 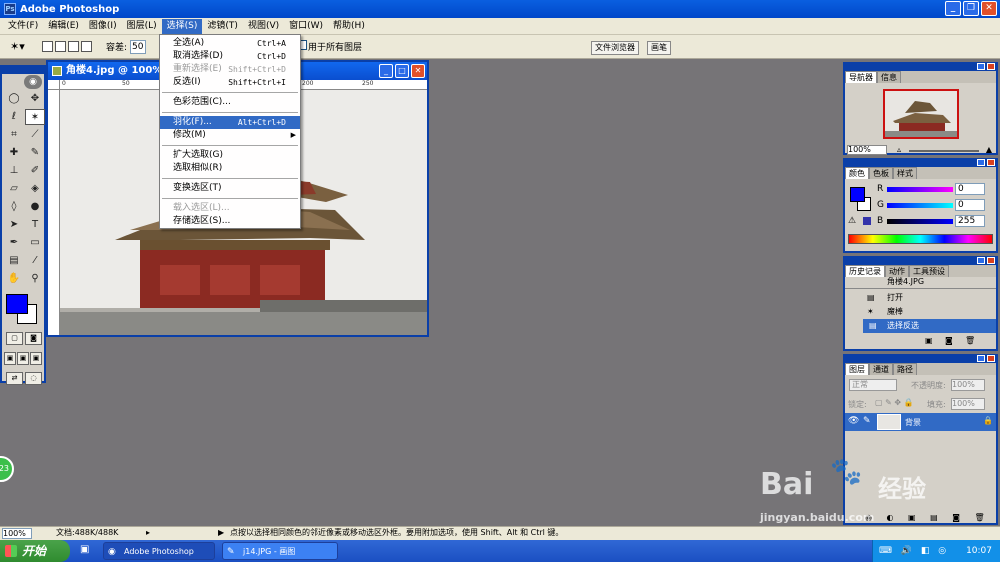 What do you see at coordinates (17, 533) in the screenshot?
I see `status-zoom-field: 100%` at bounding box center [17, 533].